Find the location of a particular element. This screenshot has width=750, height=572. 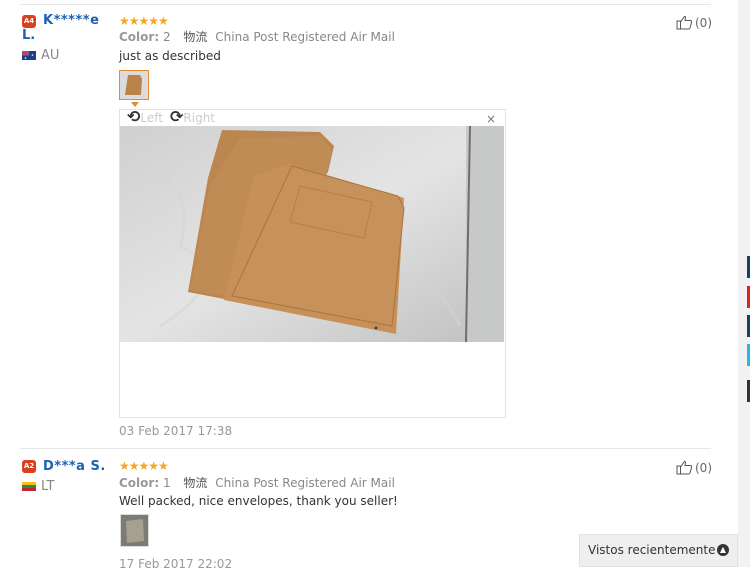

rotate-right-icon: ⟳ is located at coordinates (177, 116).